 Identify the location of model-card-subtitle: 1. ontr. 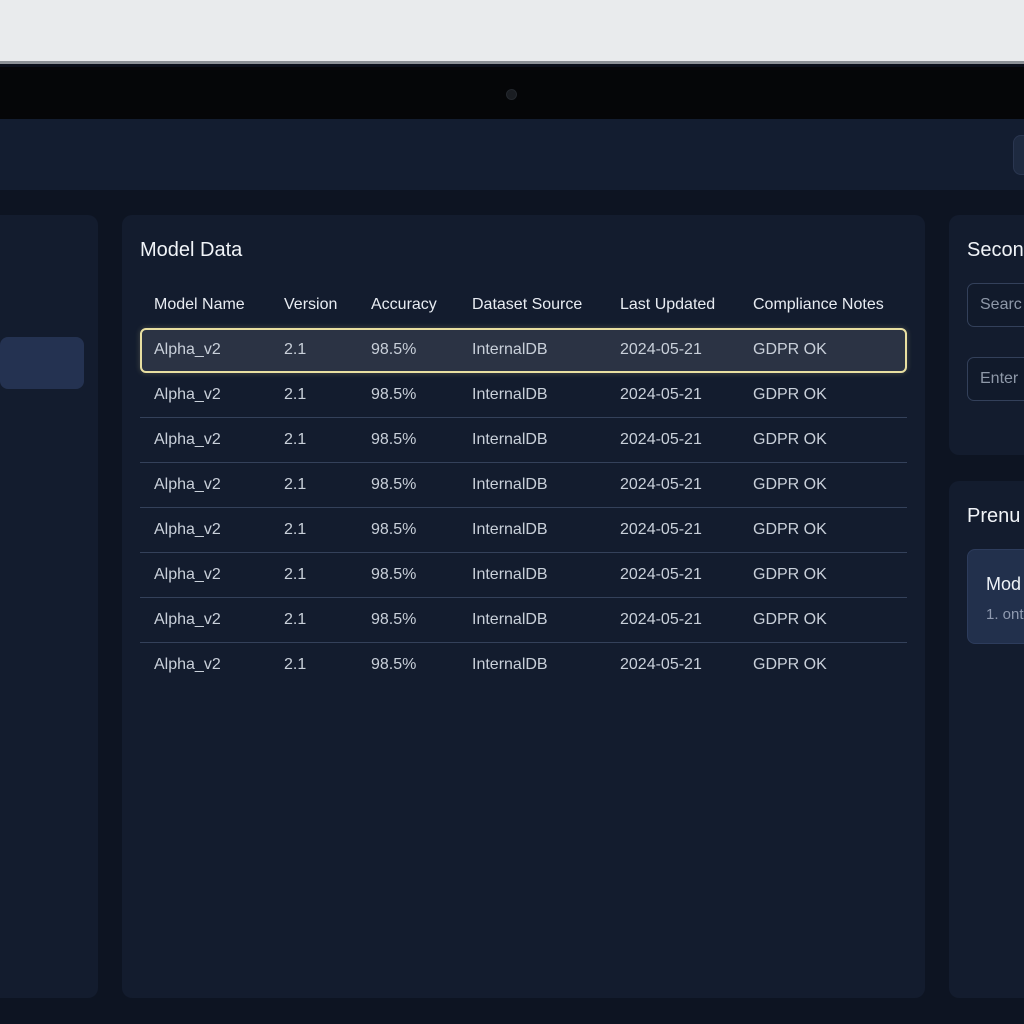
(1005, 614).